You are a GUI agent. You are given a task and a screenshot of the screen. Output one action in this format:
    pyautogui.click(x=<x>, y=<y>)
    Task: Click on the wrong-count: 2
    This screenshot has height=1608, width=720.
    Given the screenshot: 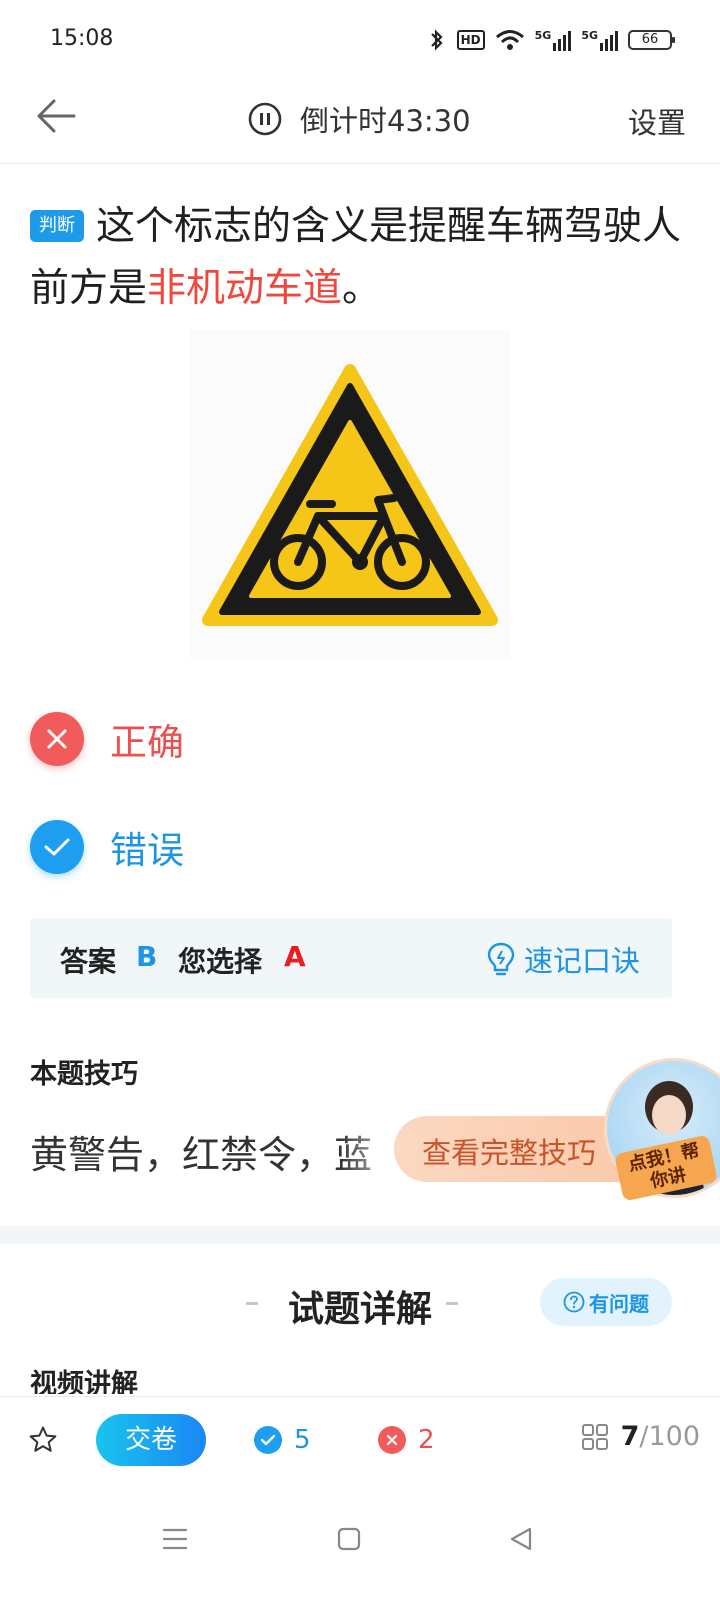 What is the action you would take?
    pyautogui.click(x=406, y=1440)
    